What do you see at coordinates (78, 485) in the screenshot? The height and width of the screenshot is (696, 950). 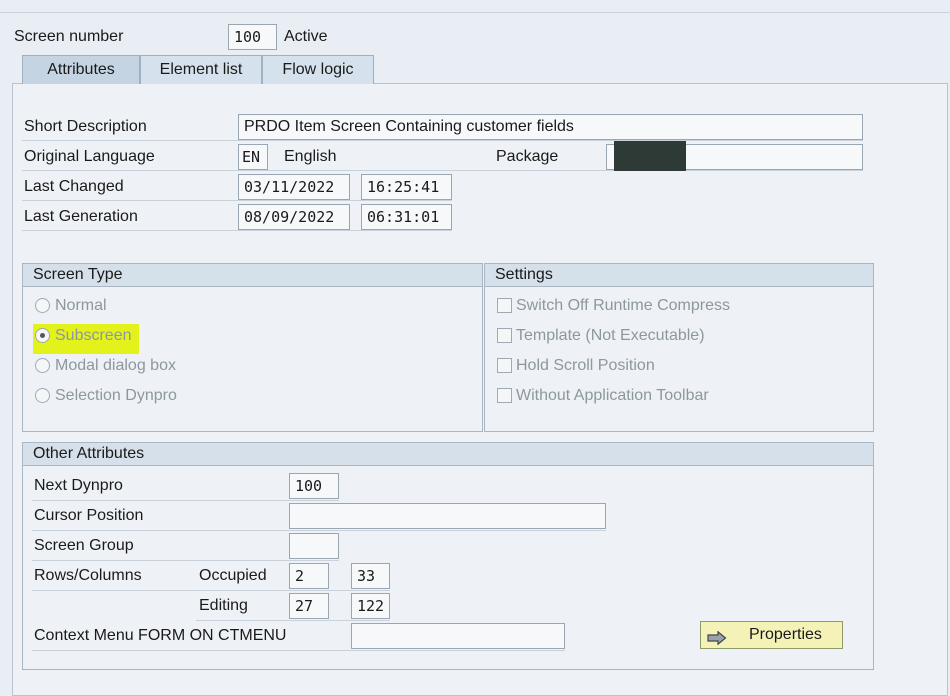 I see `next-dynpro-label: Next Dynpro` at bounding box center [78, 485].